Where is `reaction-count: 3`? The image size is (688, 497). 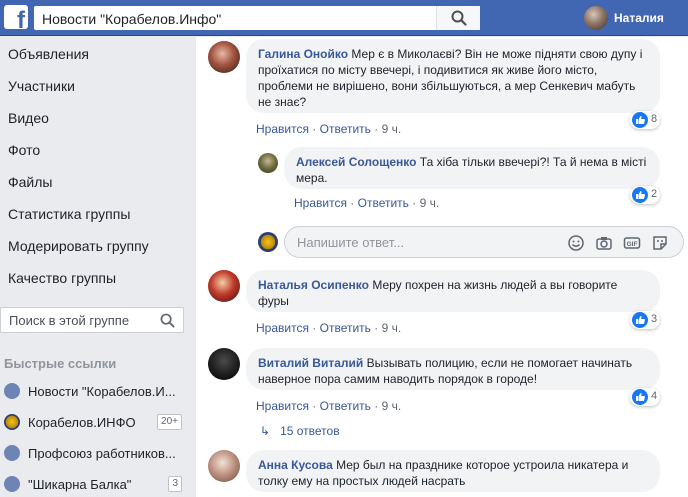
reaction-count: 3 is located at coordinates (645, 320).